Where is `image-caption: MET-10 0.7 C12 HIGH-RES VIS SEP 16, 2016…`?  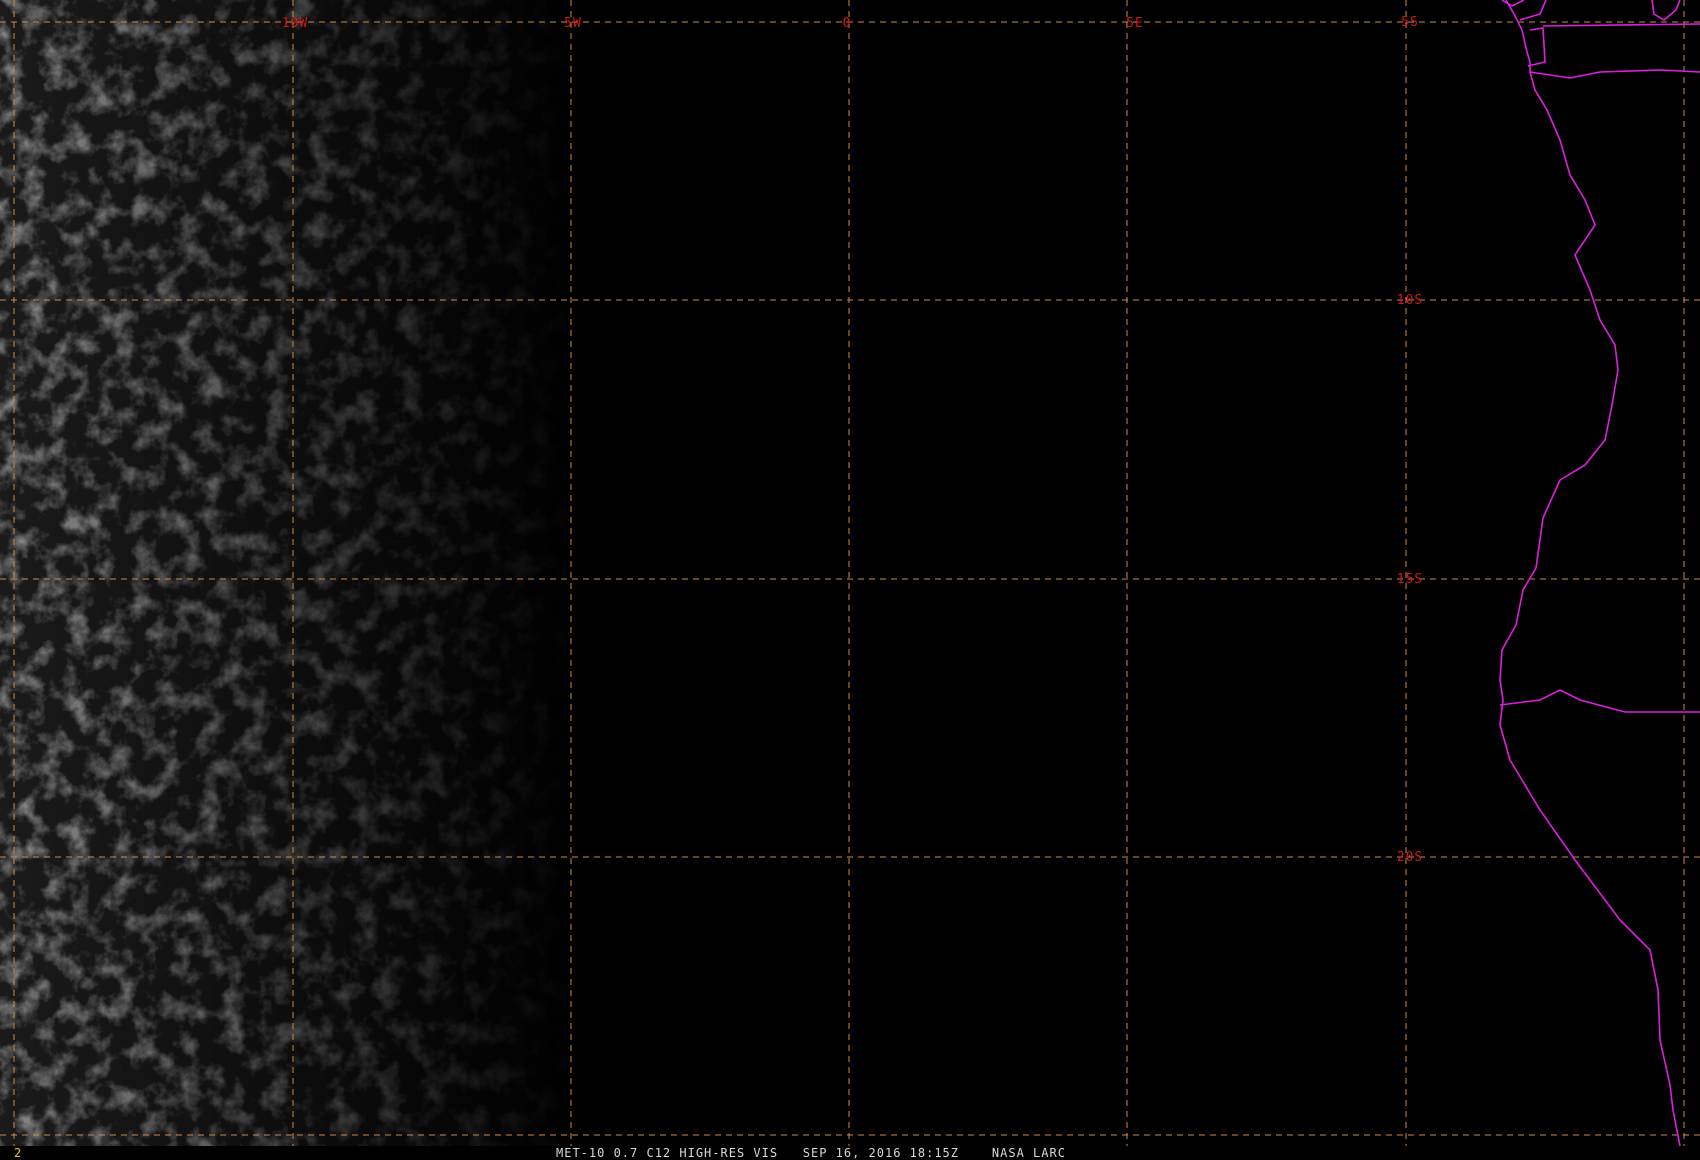
image-caption: MET-10 0.7 C12 HIGH-RES VIS SEP 16, 2016… is located at coordinates (811, 1153).